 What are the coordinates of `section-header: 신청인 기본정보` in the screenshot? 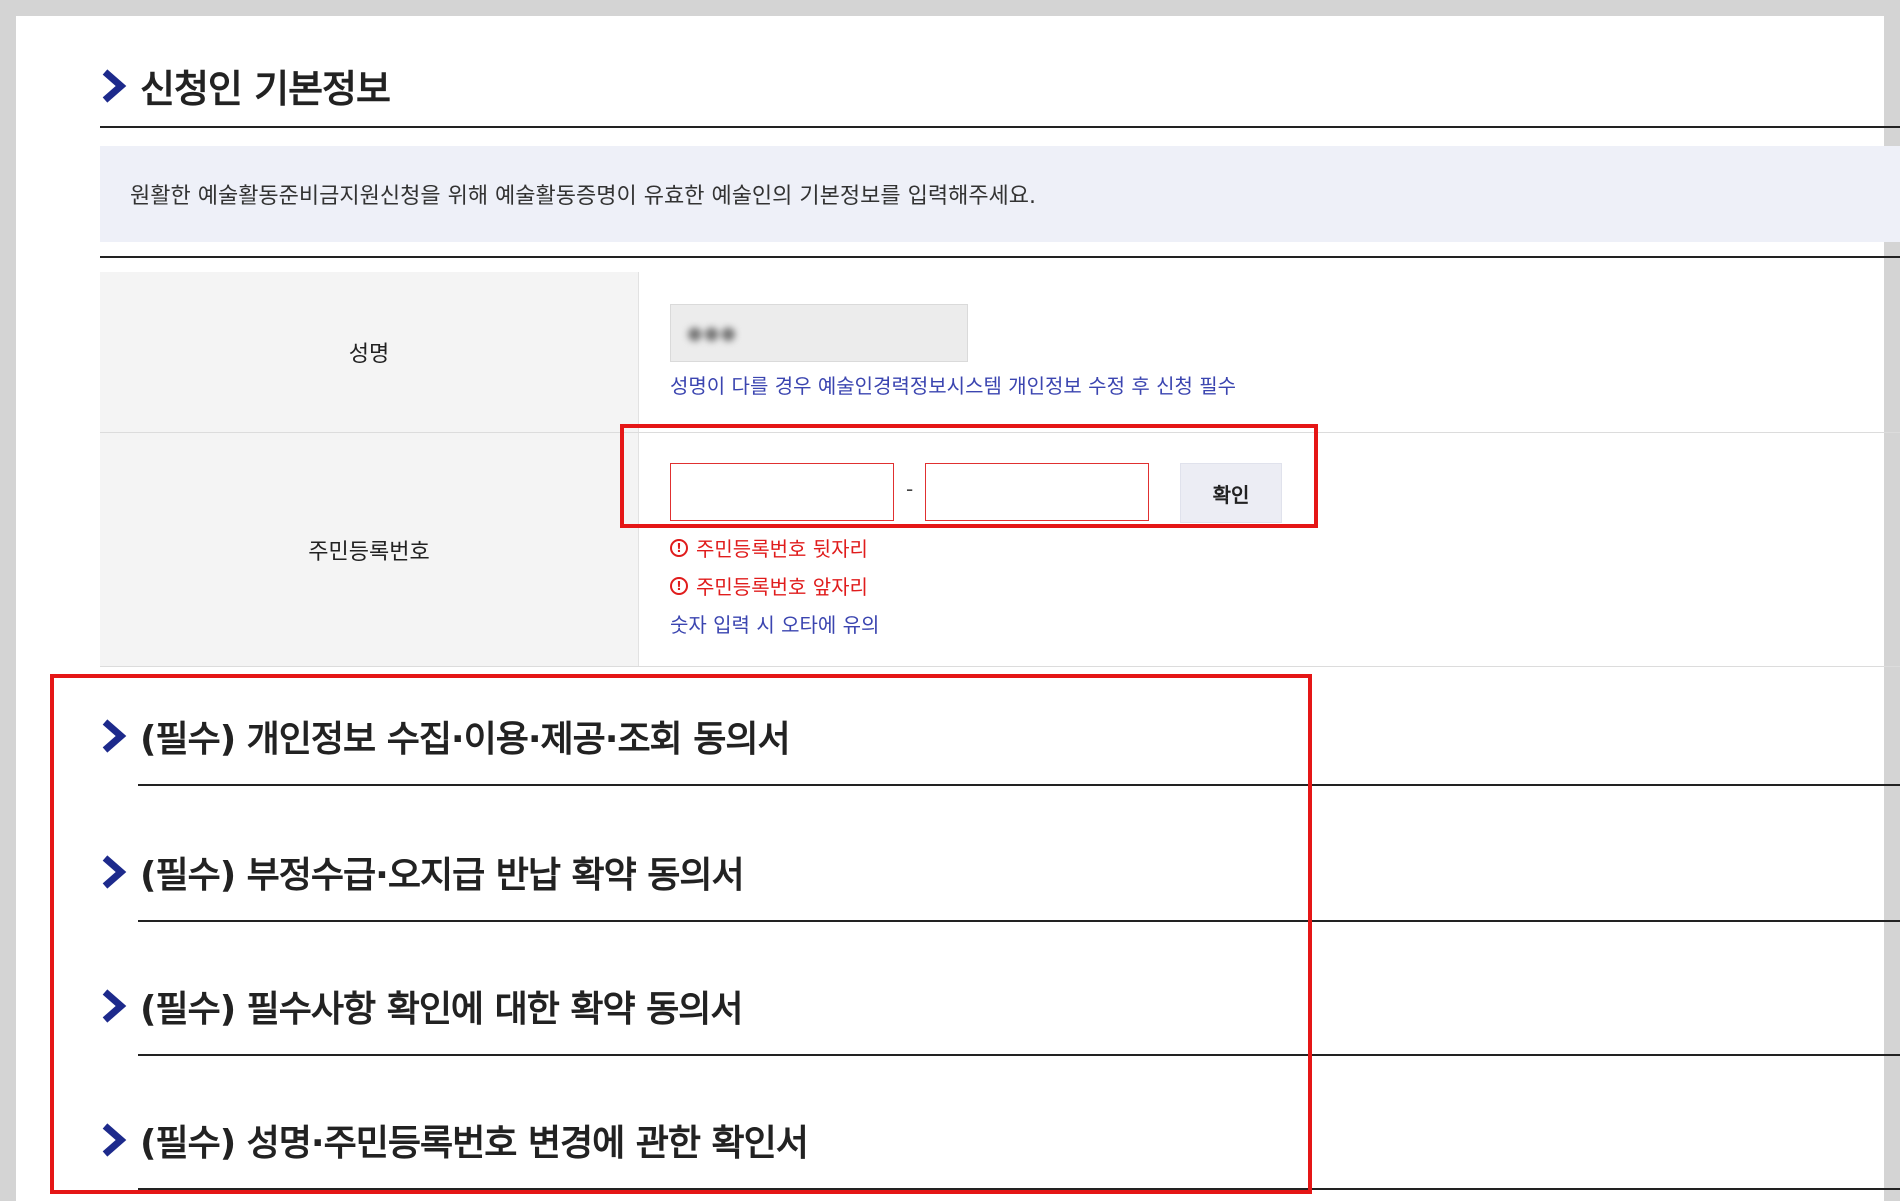 It's located at (245, 85).